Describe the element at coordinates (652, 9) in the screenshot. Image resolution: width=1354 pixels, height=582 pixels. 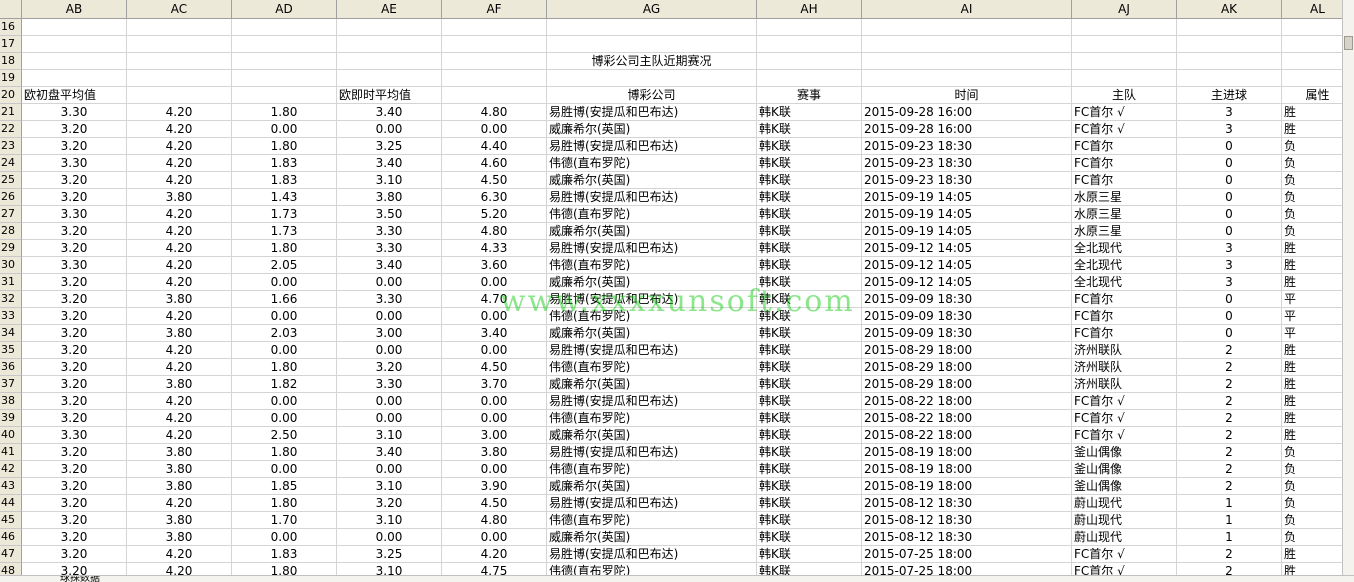
I see `column-header-ag: AG` at that location.